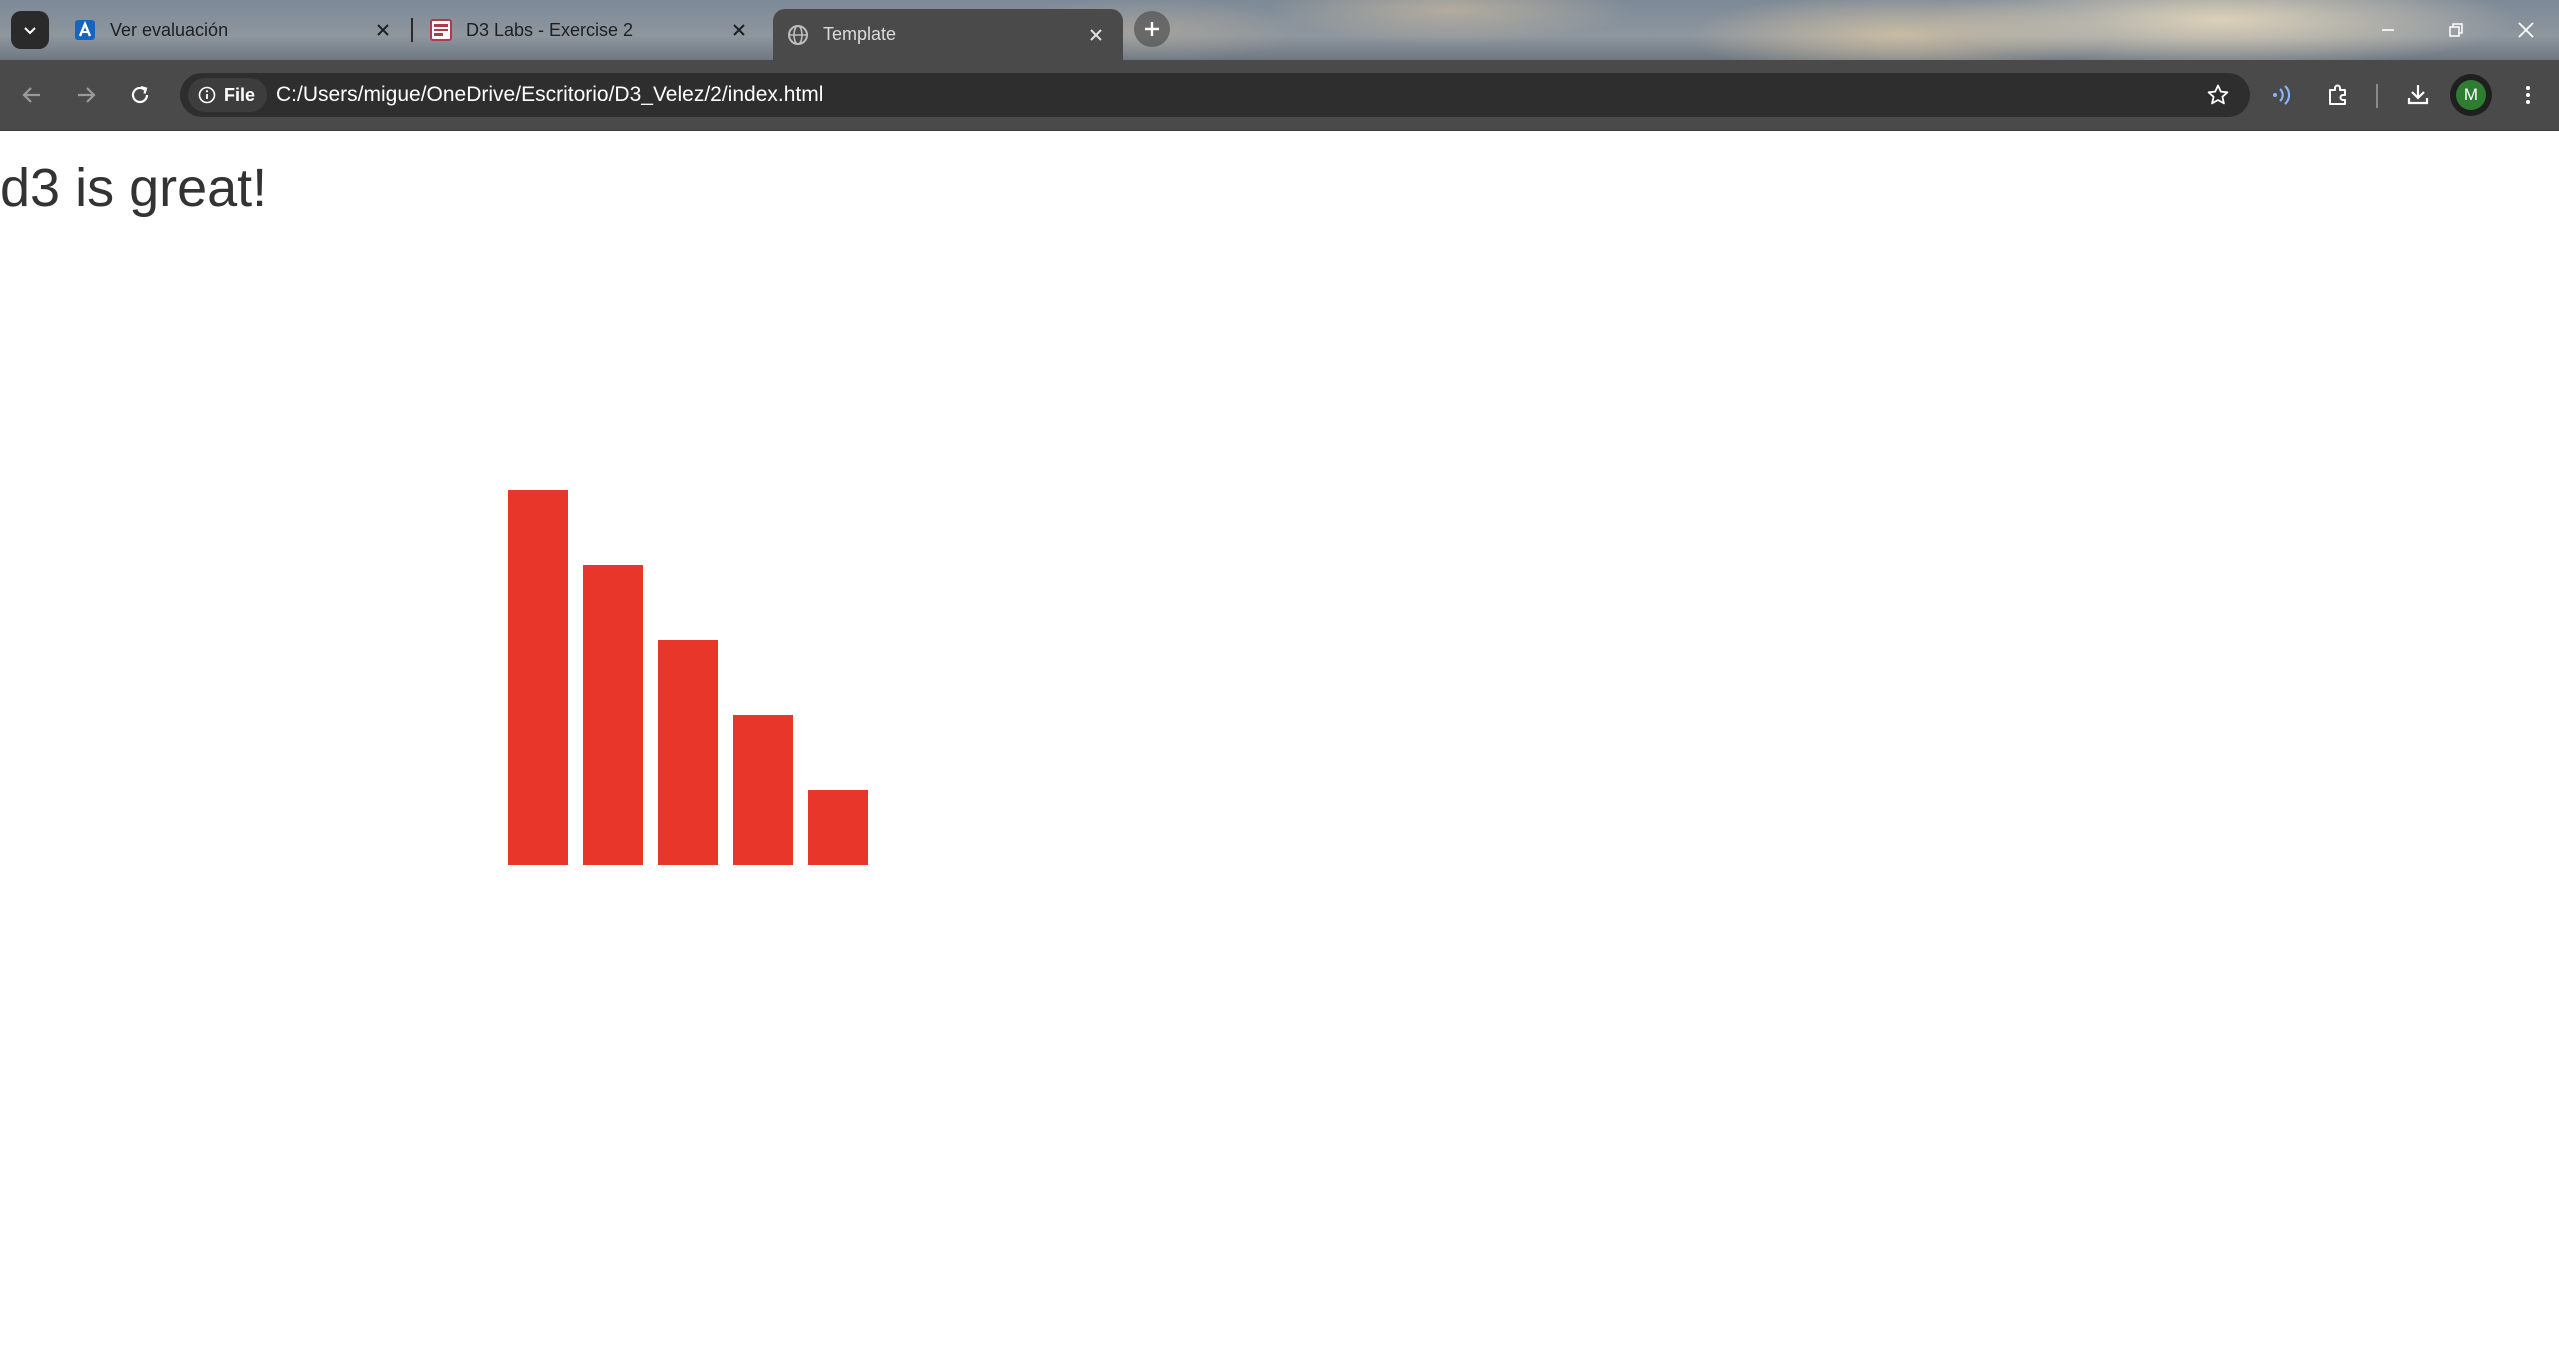 The width and height of the screenshot is (2559, 1368). What do you see at coordinates (207, 95) in the screenshot?
I see `info-icon` at bounding box center [207, 95].